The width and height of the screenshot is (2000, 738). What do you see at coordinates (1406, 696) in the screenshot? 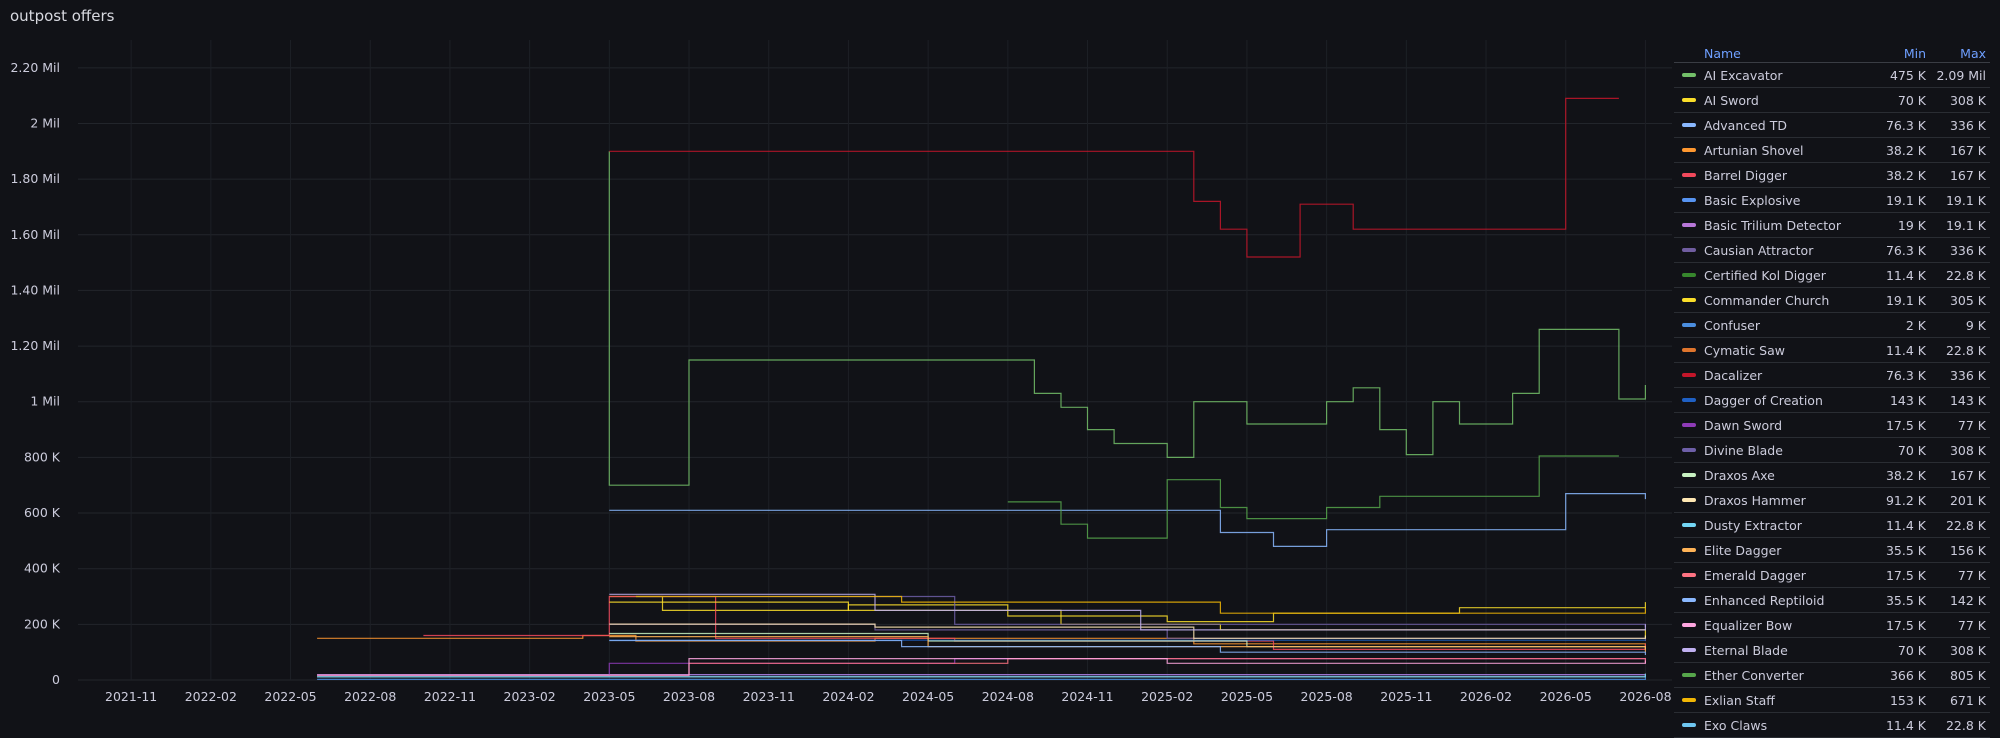
I see `x-tick-label: 2025-11` at bounding box center [1406, 696].